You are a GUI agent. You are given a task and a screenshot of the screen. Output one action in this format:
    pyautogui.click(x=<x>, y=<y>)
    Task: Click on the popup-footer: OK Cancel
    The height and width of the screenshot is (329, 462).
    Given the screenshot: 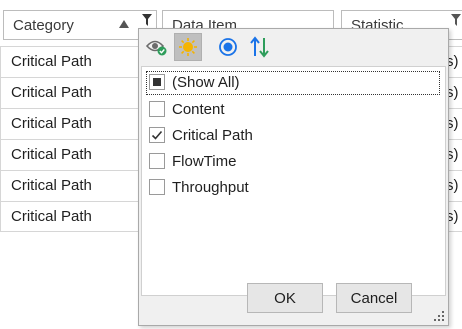 What is the action you would take?
    pyautogui.click(x=293, y=304)
    